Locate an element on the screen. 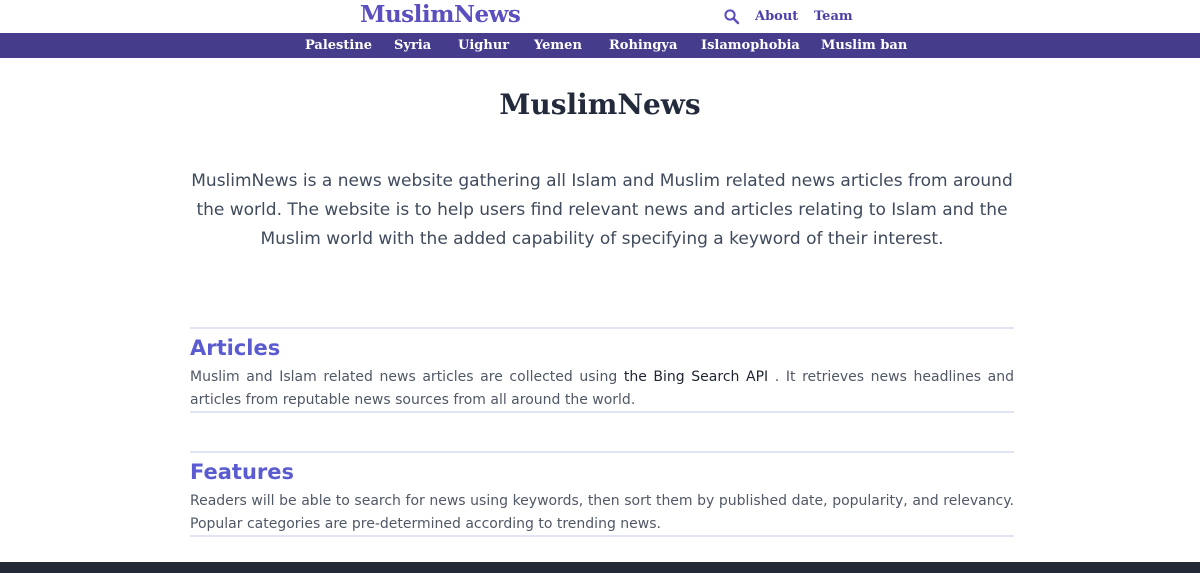  nav-item-muslim-ban: Muslim ban is located at coordinates (864, 45).